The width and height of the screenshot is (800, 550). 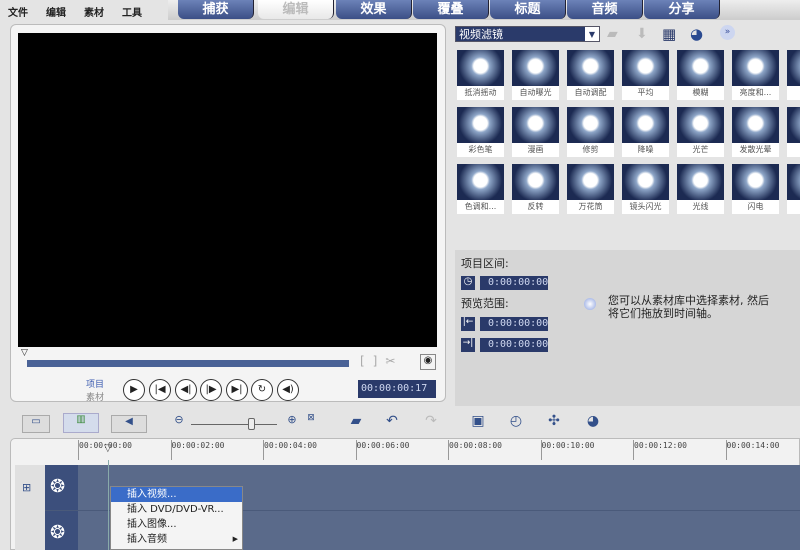 I want to click on filter-label: 光芒, so click(x=700, y=150).